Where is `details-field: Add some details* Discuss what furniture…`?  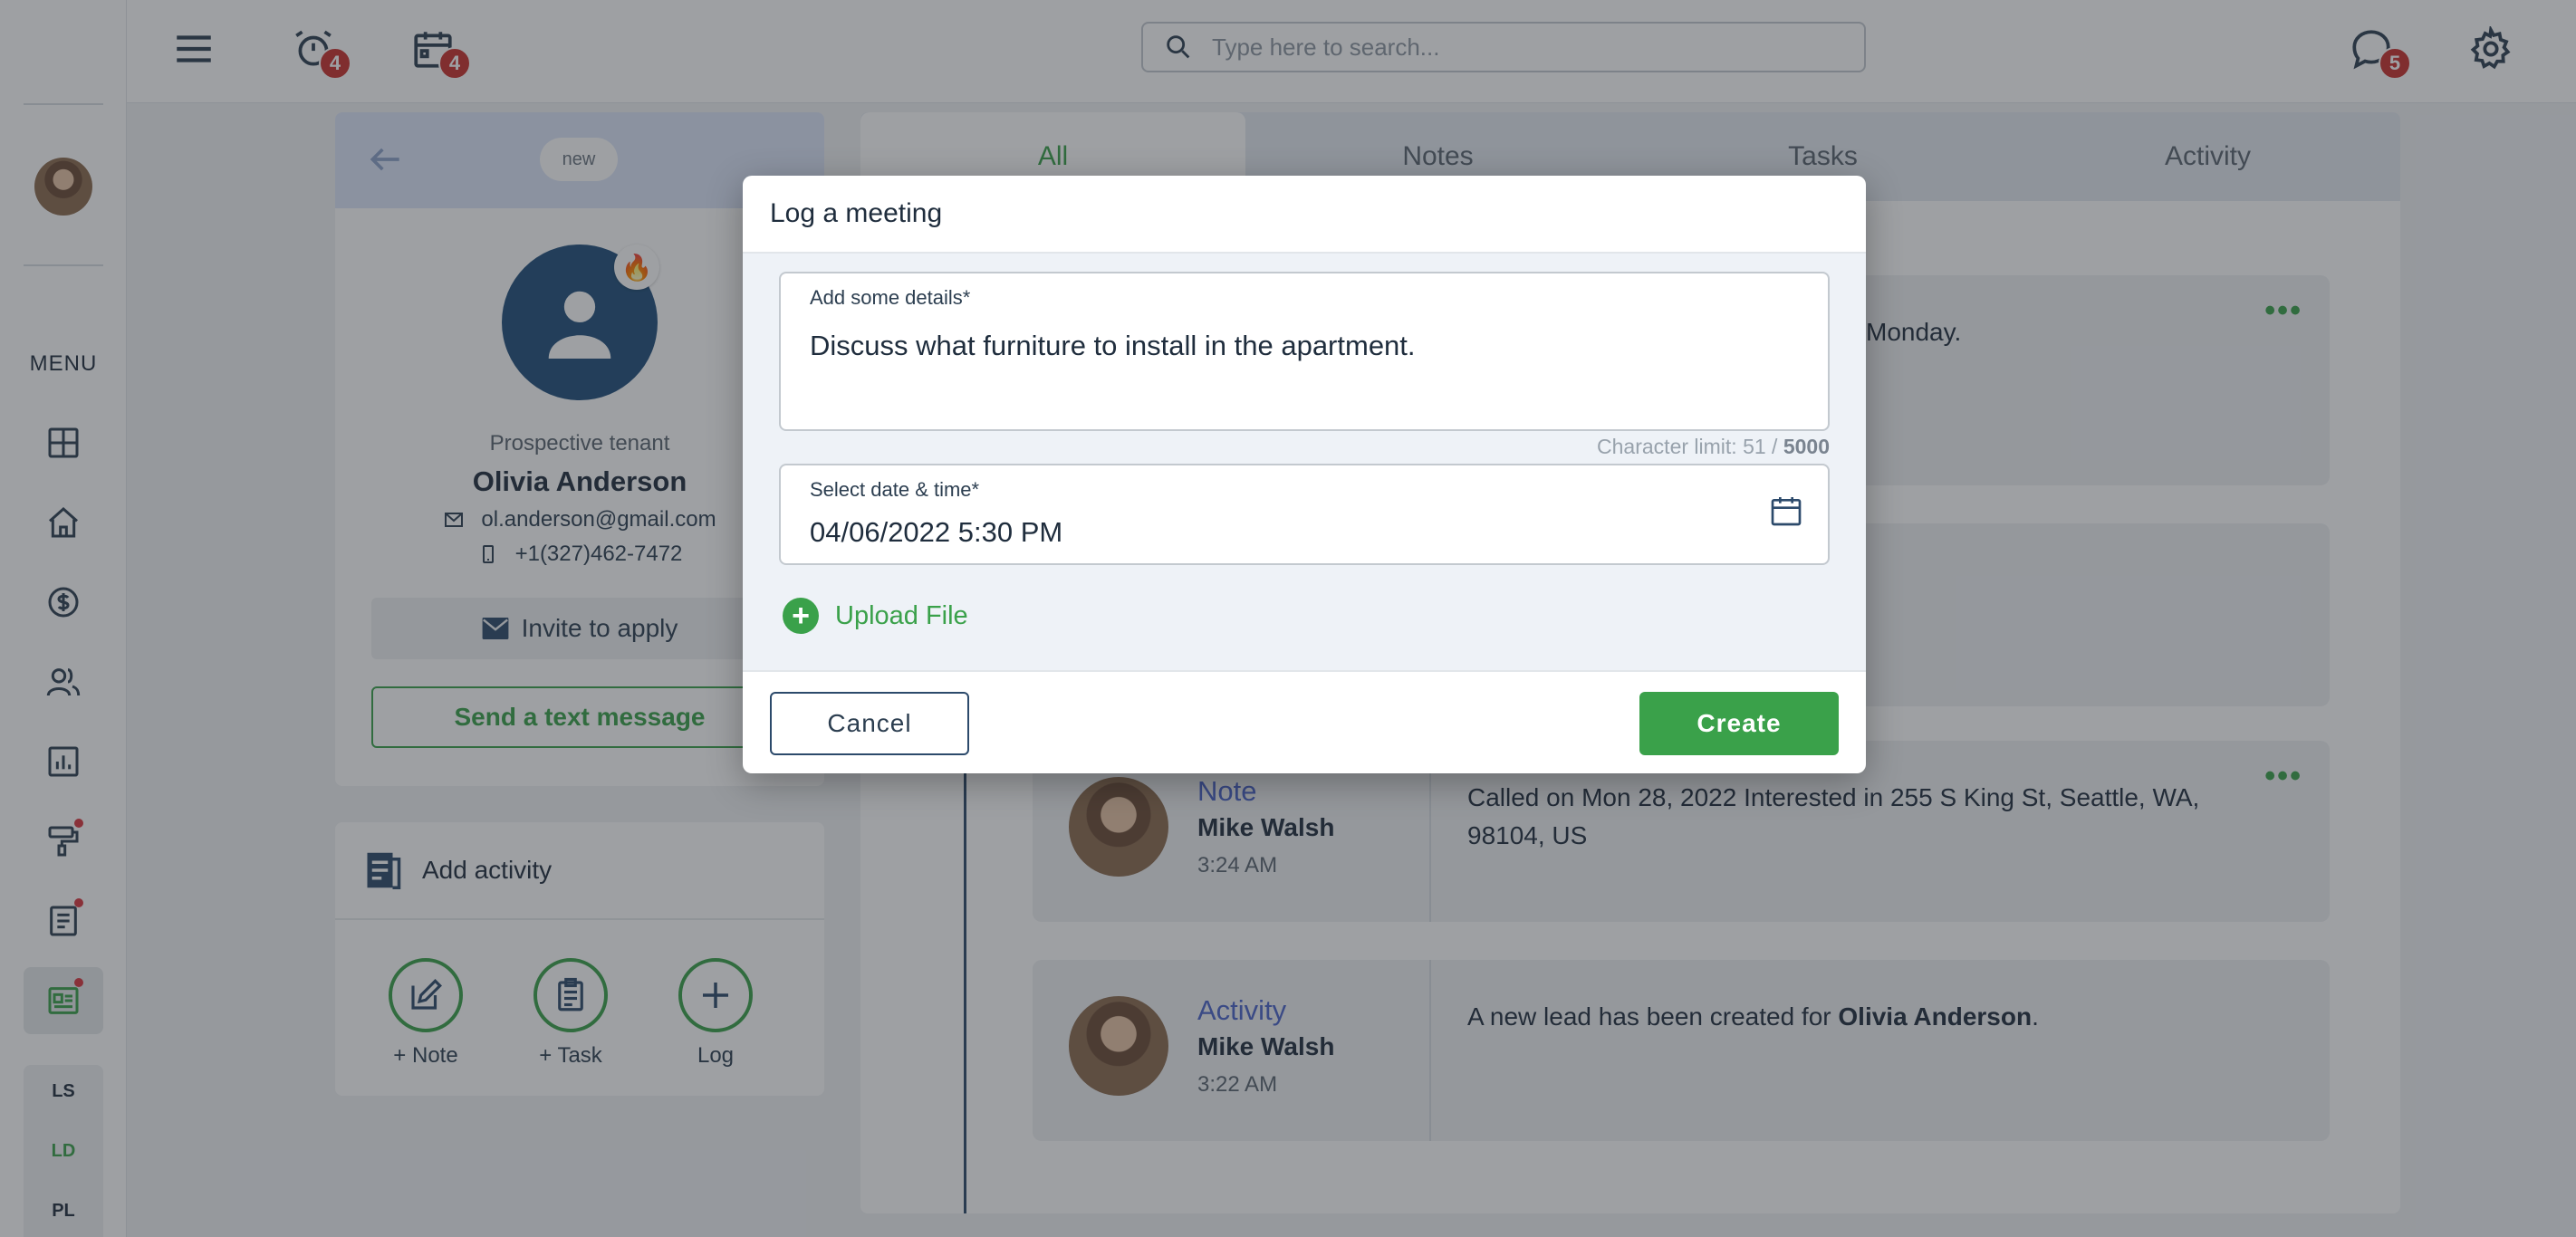
details-field: Add some details* Discuss what furniture… is located at coordinates (1304, 351).